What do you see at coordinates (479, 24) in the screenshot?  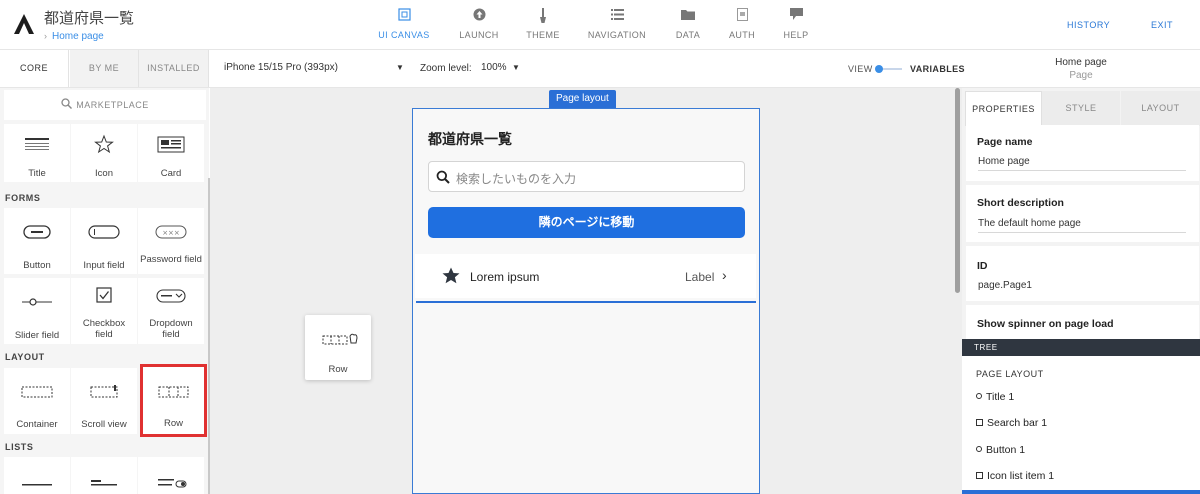 I see `tab-launch: LAUNCH` at bounding box center [479, 24].